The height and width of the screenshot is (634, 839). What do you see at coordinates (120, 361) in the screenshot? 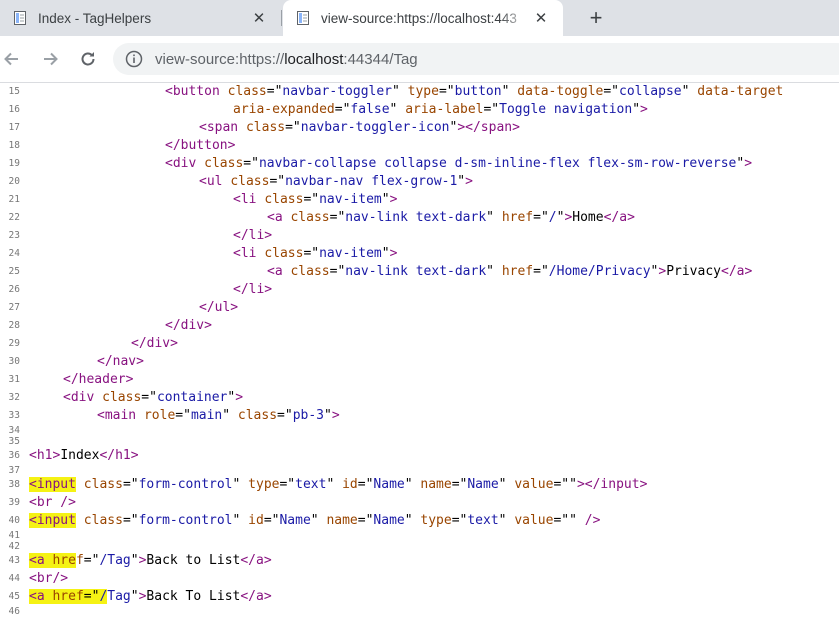
I see `code-token: </nav>` at bounding box center [120, 361].